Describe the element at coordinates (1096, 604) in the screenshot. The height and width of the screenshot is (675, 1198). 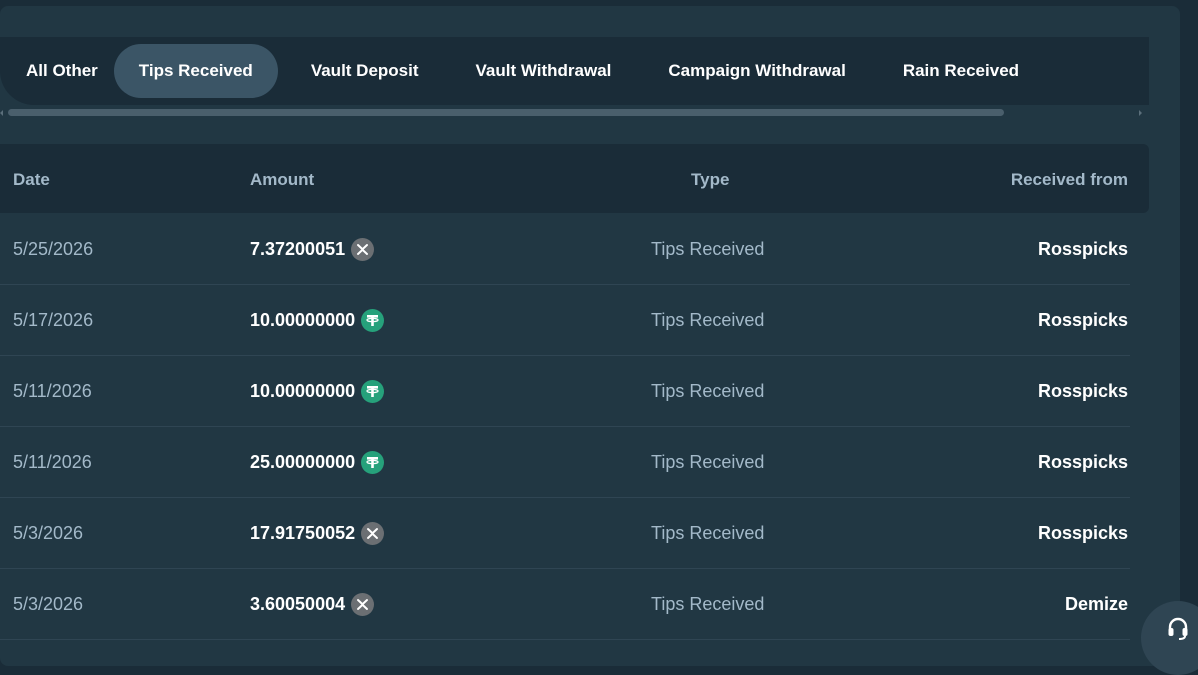
I see `row-received-from: Demize` at that location.